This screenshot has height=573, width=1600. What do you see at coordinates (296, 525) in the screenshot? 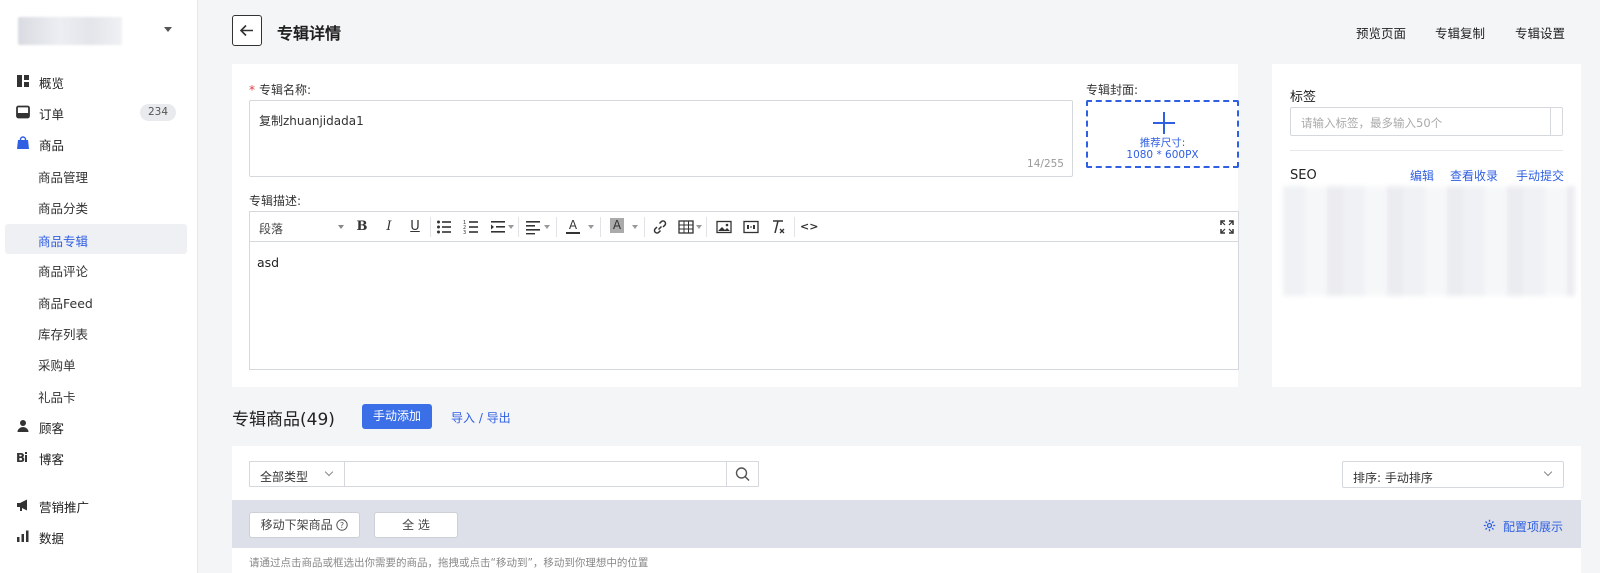
I see `move-offline-products-label: 移动下架商品` at bounding box center [296, 525].